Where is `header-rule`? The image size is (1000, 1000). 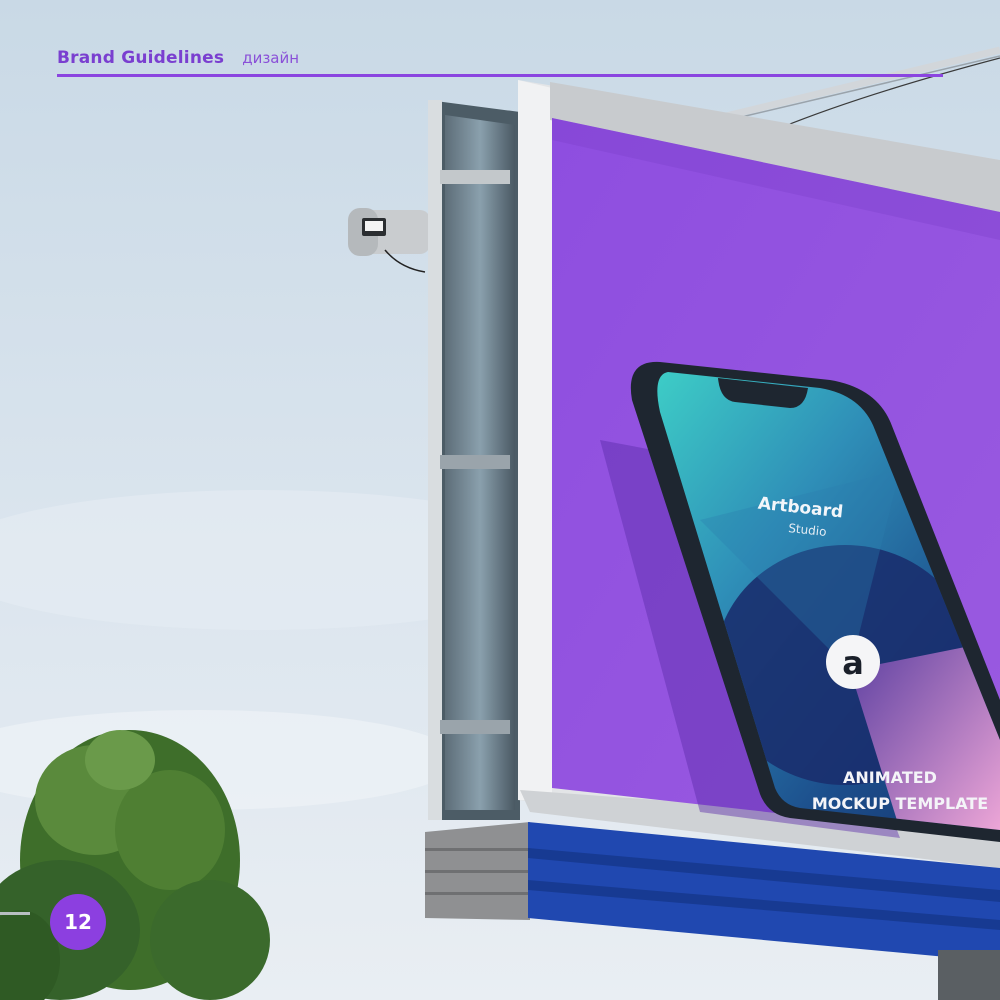 header-rule is located at coordinates (500, 75).